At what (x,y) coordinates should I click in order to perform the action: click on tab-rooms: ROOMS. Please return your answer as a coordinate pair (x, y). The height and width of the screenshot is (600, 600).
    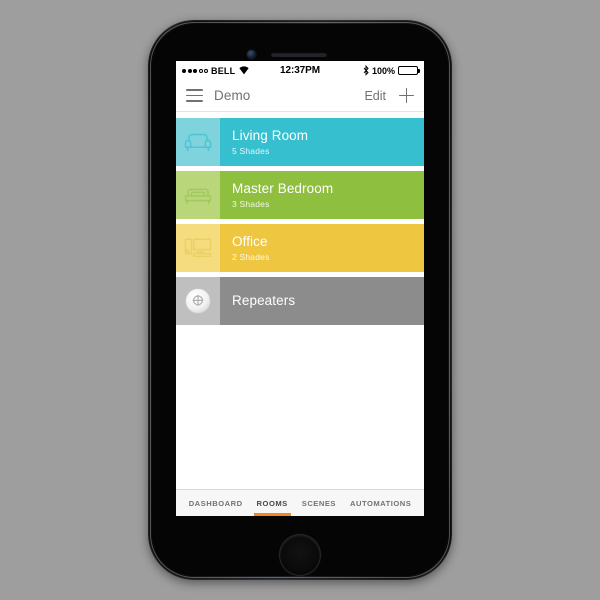
    Looking at the image, I should click on (272, 503).